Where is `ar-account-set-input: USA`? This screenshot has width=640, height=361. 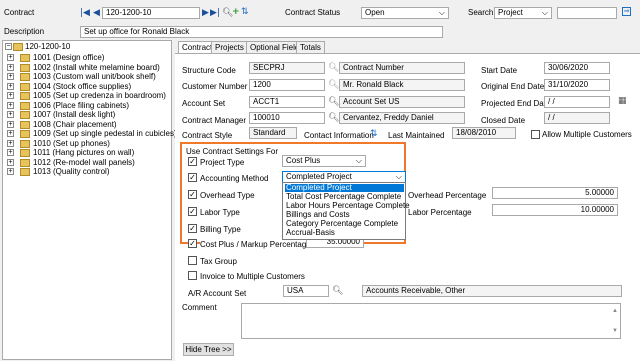
ar-account-set-input: USA is located at coordinates (306, 291).